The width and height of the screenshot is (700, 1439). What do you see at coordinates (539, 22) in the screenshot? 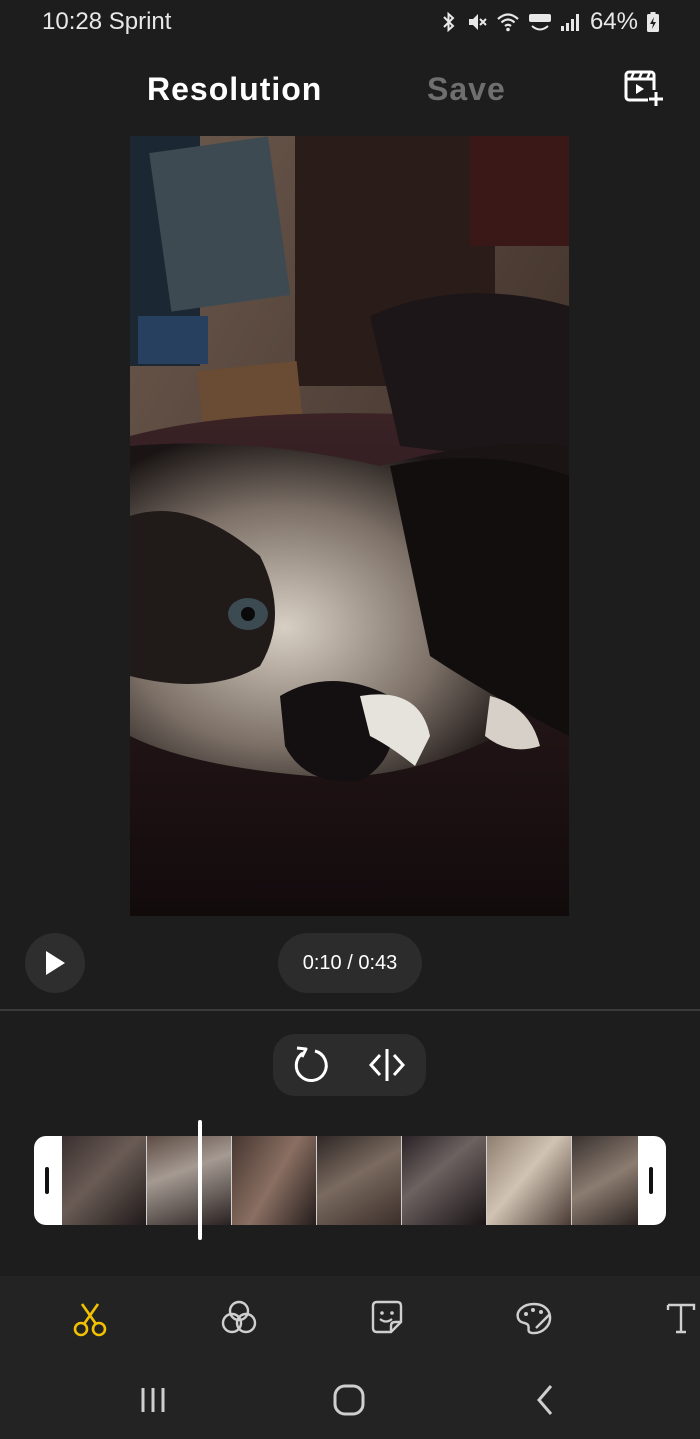
I see `volte-icon` at bounding box center [539, 22].